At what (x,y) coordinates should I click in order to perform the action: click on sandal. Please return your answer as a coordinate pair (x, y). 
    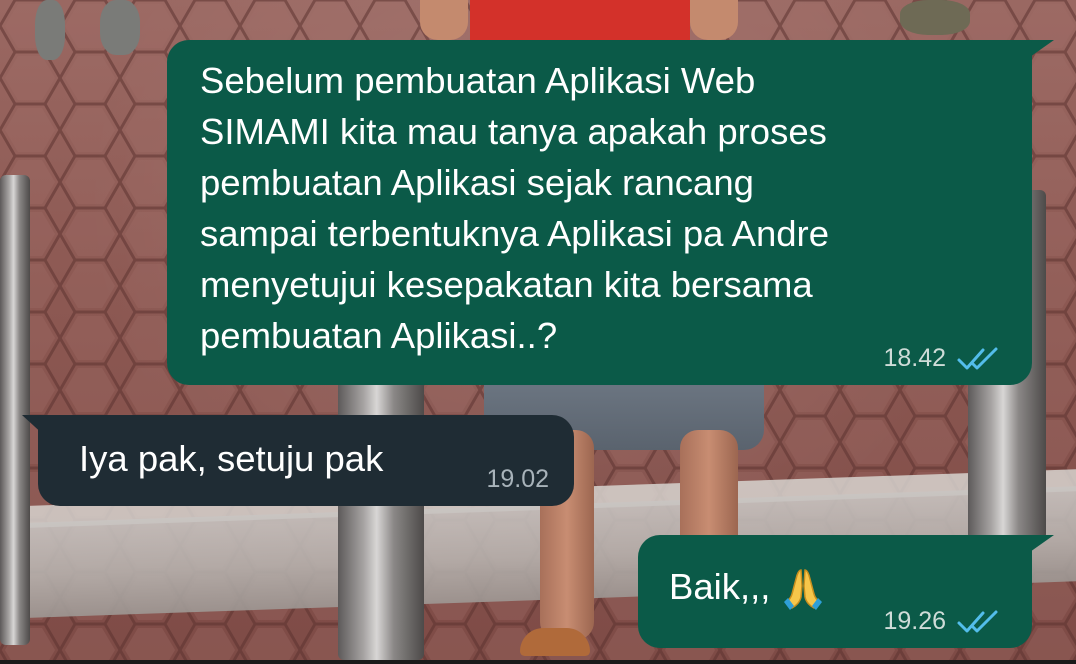
    Looking at the image, I should click on (555, 642).